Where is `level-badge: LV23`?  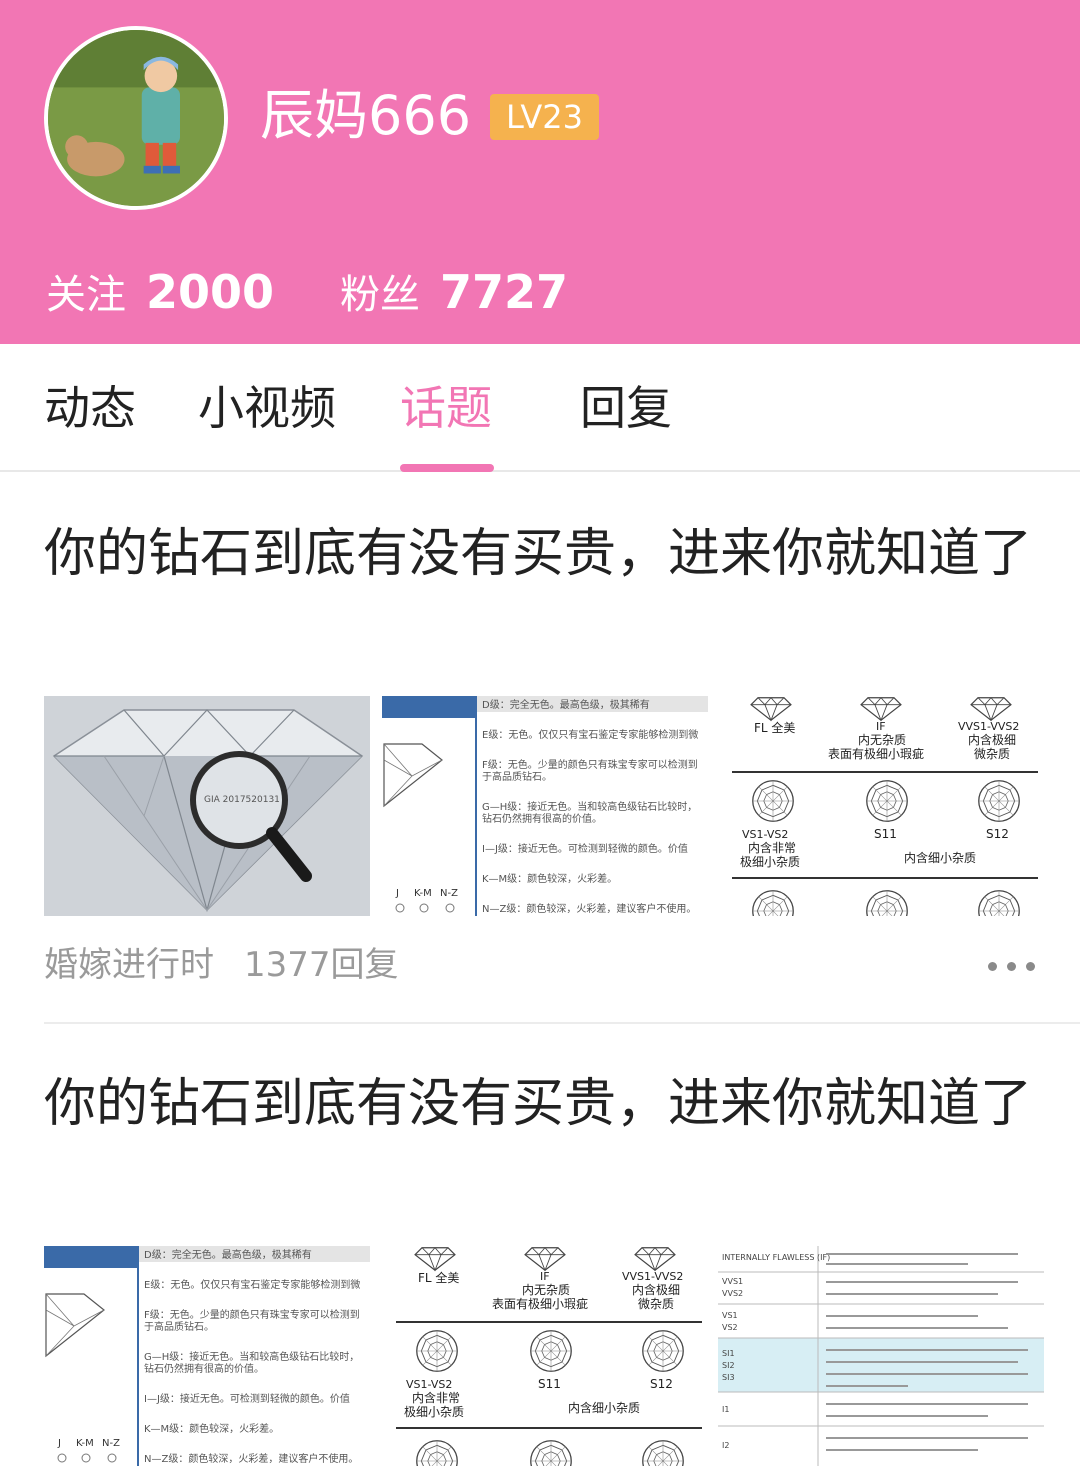 level-badge: LV23 is located at coordinates (544, 117).